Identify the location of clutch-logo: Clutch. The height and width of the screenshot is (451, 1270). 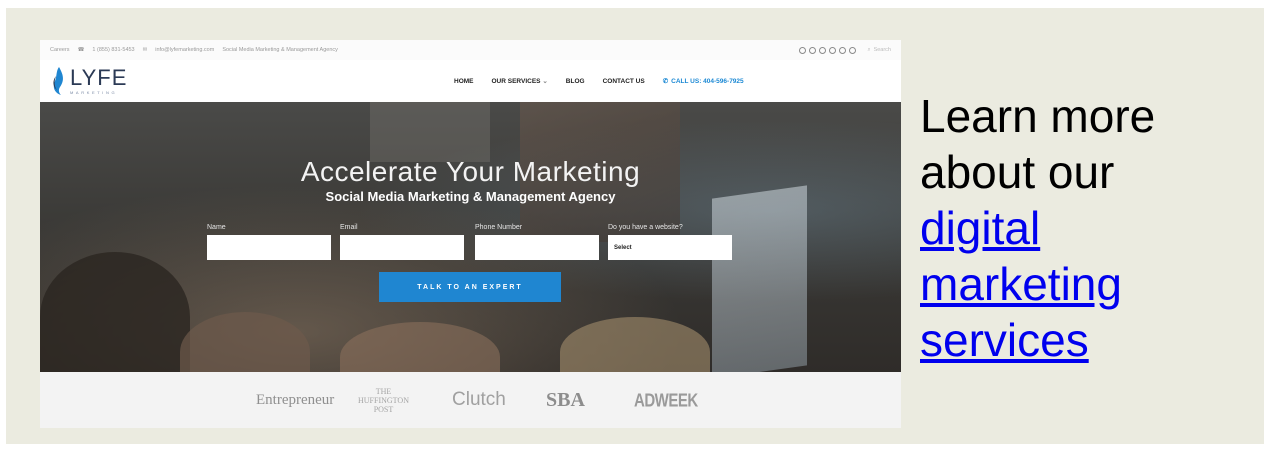
(479, 399).